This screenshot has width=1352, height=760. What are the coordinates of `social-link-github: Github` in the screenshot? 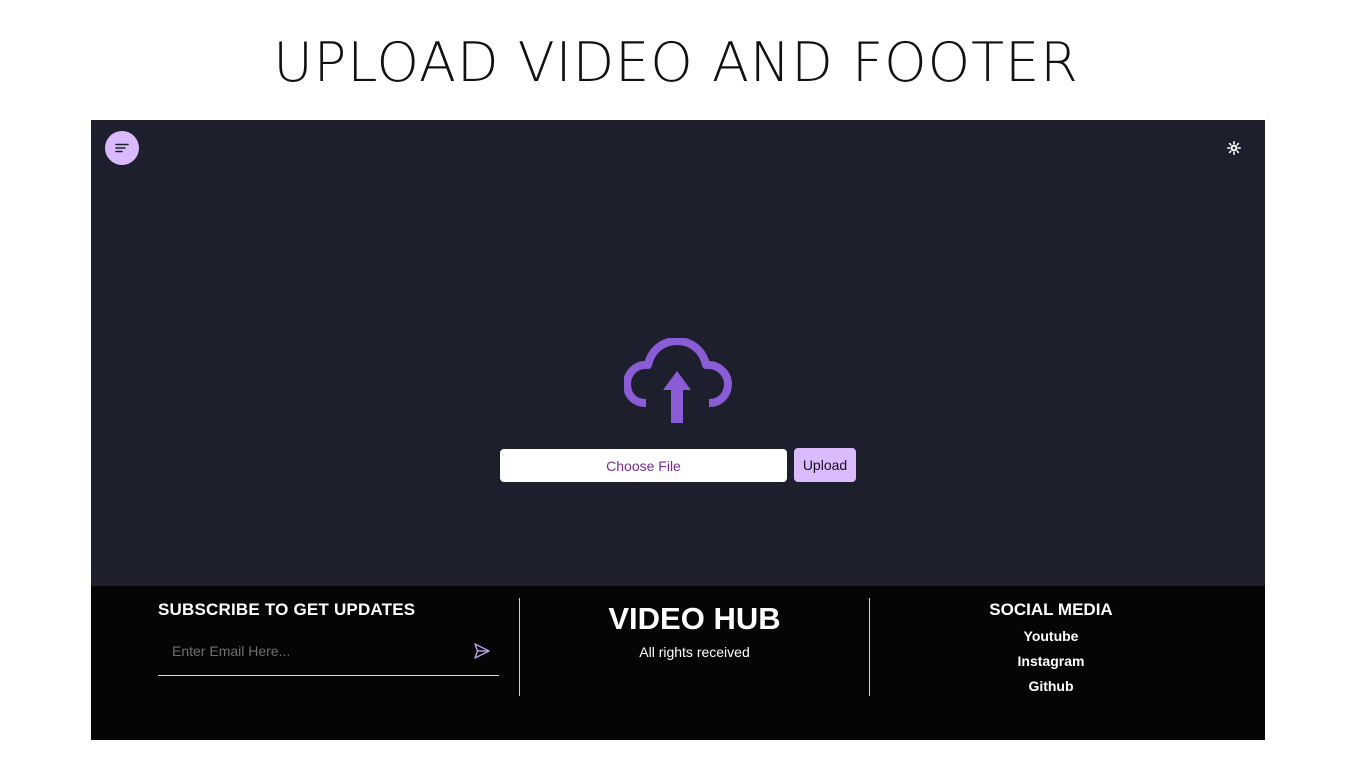 It's located at (1051, 686).